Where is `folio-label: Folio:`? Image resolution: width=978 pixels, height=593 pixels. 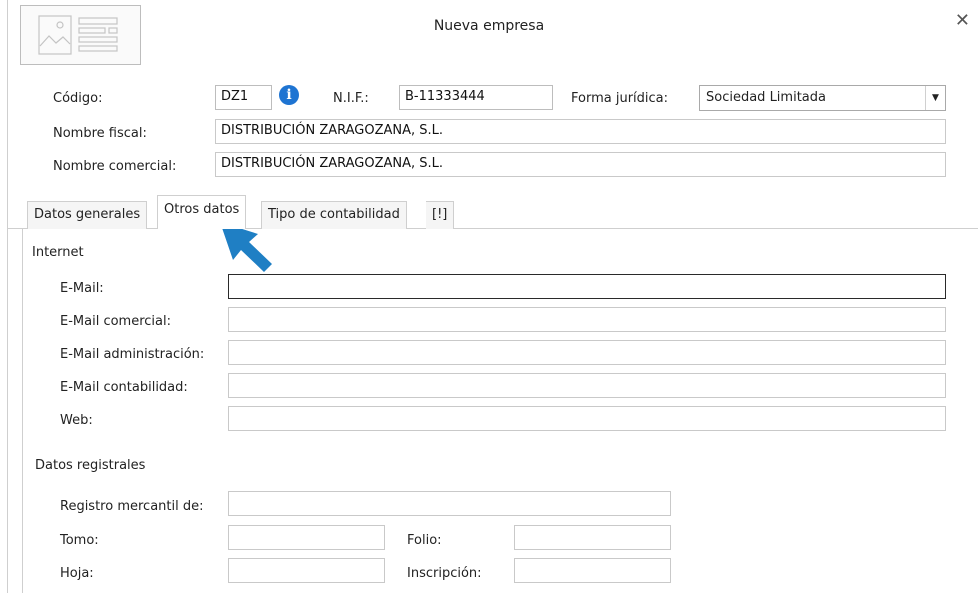 folio-label: Folio: is located at coordinates (424, 540).